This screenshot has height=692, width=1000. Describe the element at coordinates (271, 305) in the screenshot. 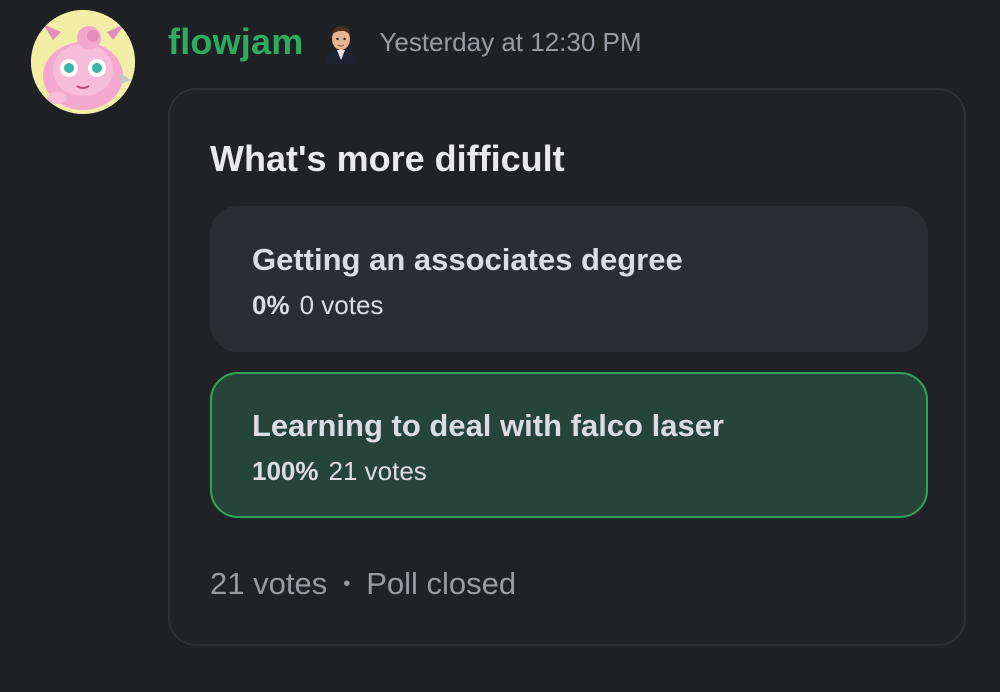

I see `poll-answer-percent: 0%` at that location.